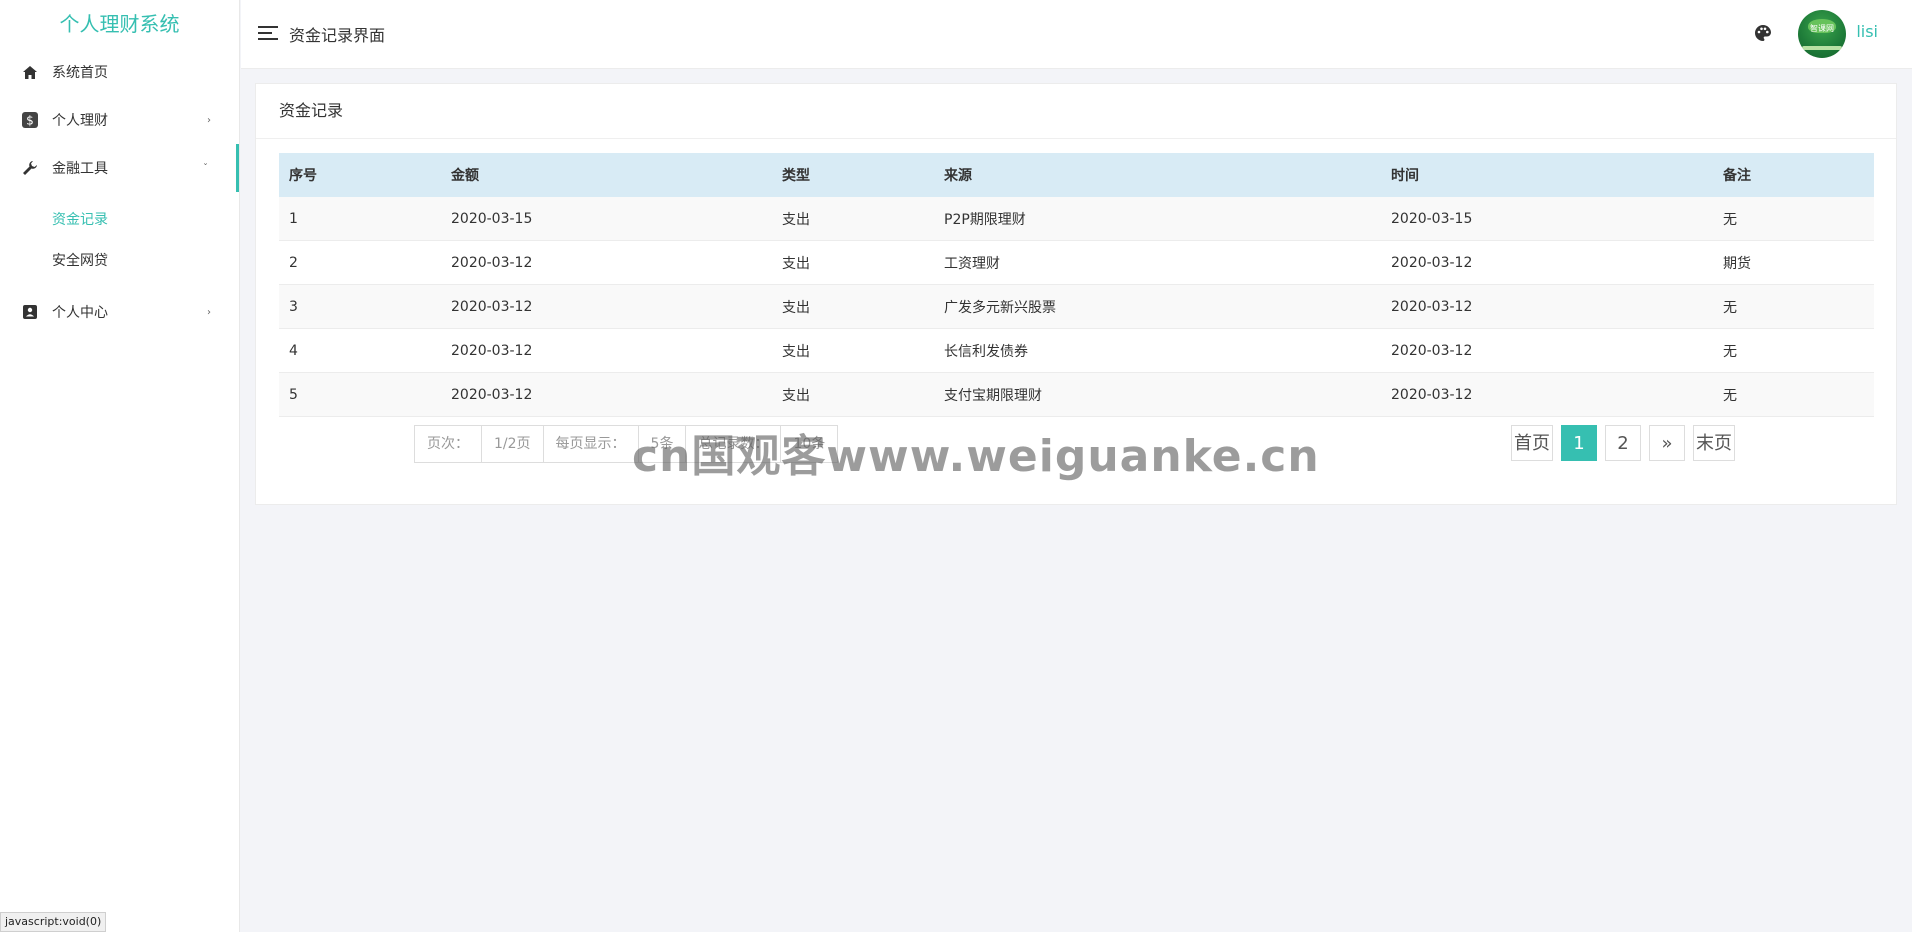 The image size is (1912, 932). I want to click on column-header: 类型, so click(853, 175).